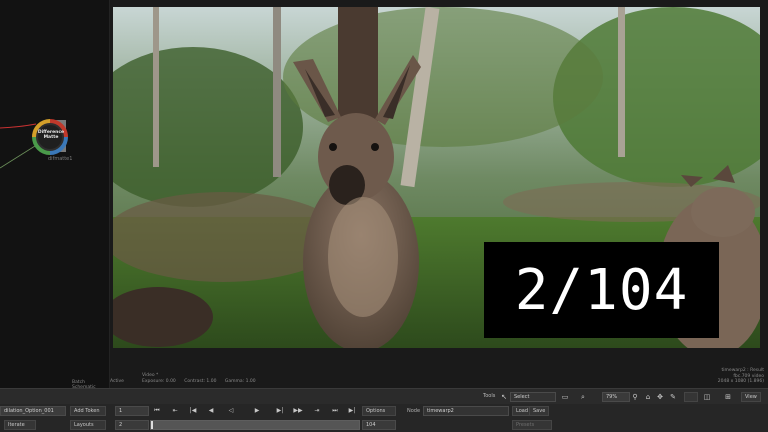 The width and height of the screenshot is (768, 432). What do you see at coordinates (635, 397) in the screenshot?
I see `link-icon: ⚲` at bounding box center [635, 397].